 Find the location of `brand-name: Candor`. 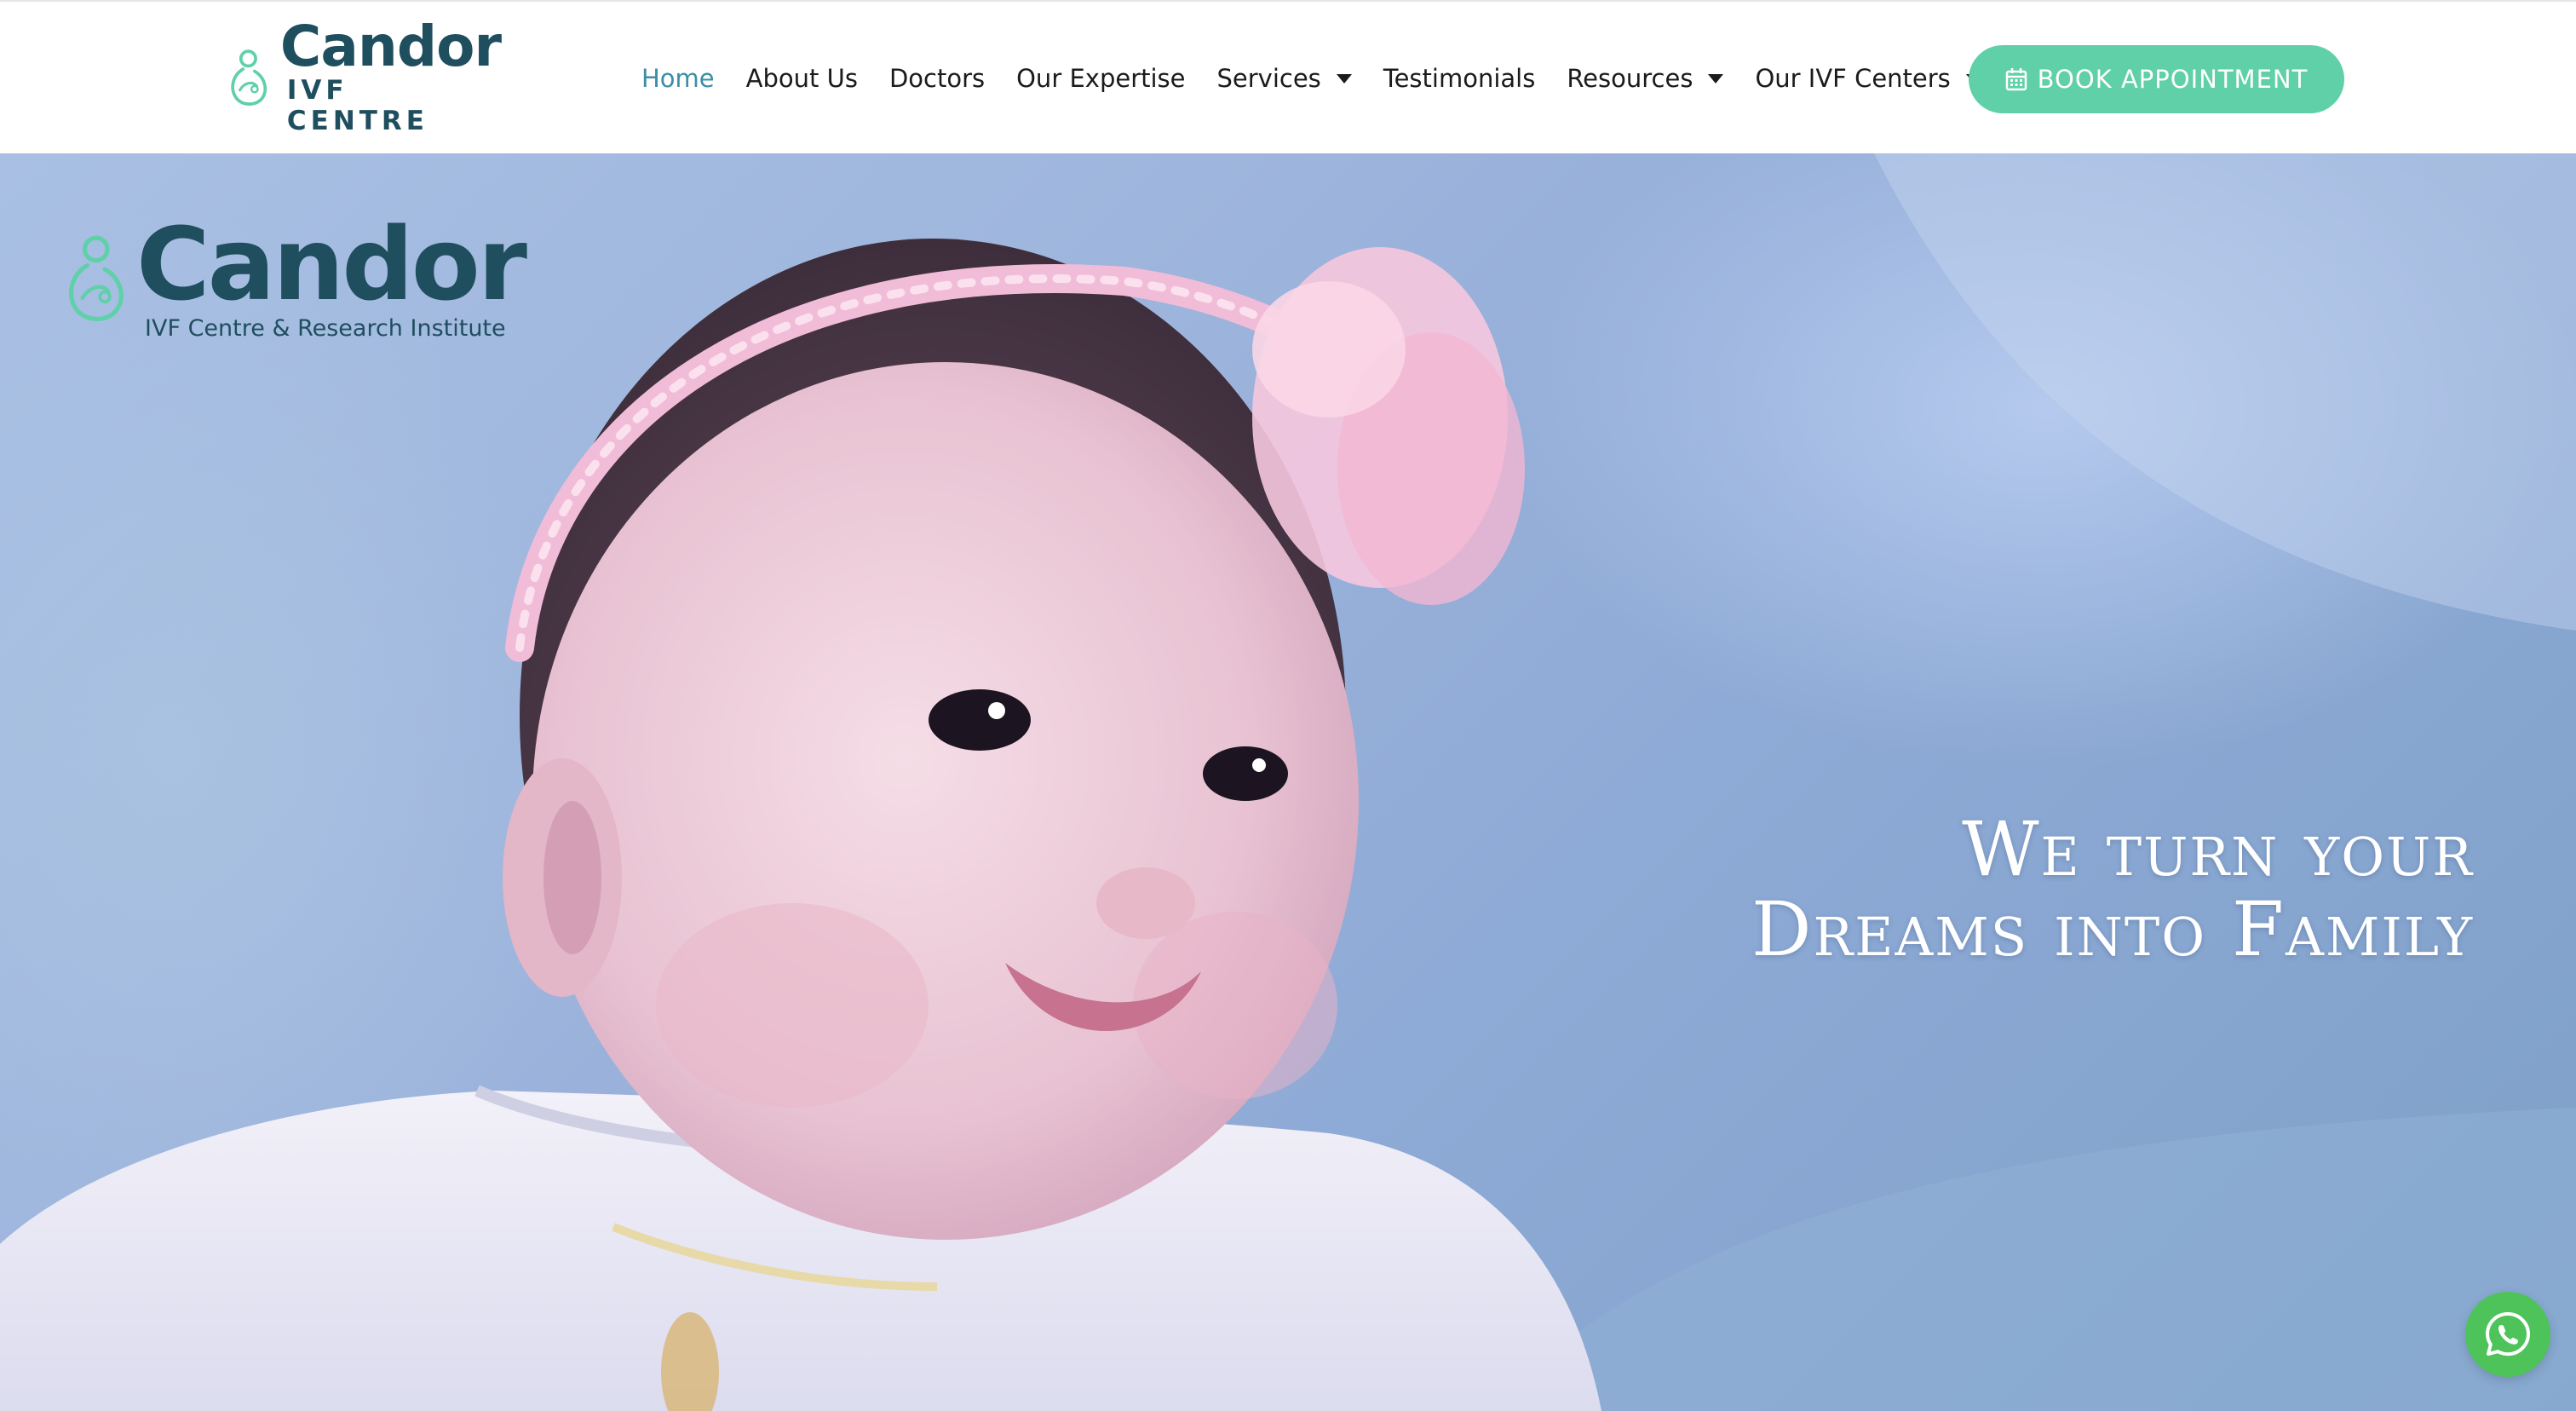

brand-name: Candor is located at coordinates (391, 46).